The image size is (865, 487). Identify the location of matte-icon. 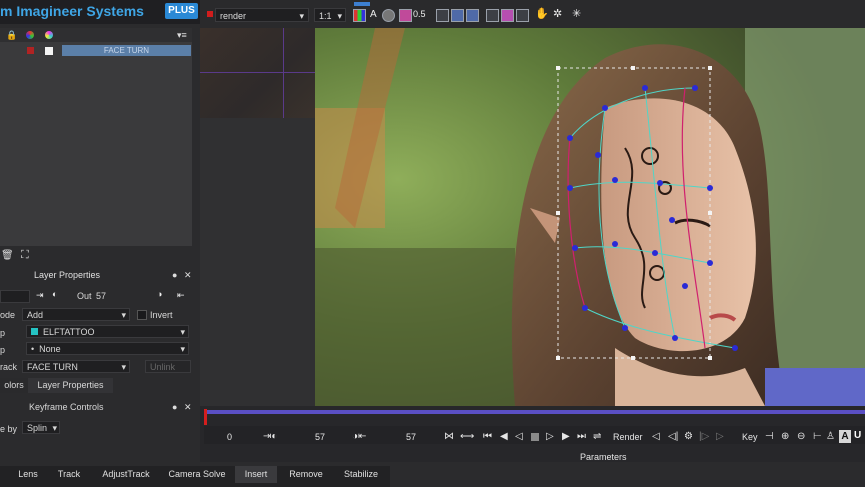
(405, 15).